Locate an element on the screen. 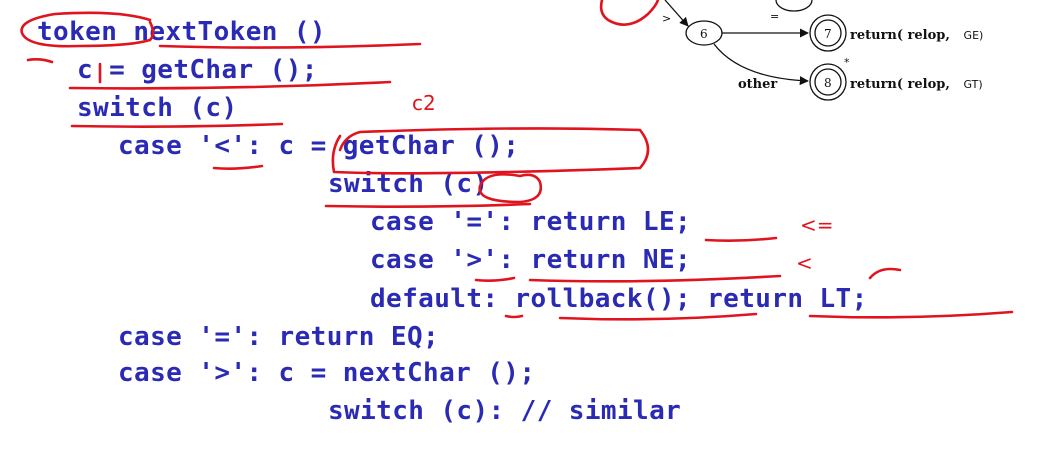  ink-circle-c is located at coordinates (510, 188).